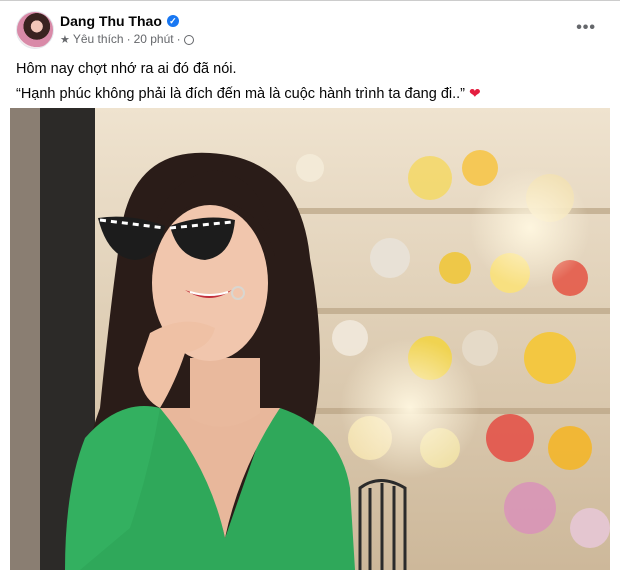 This screenshot has width=620, height=570. Describe the element at coordinates (126, 69) in the screenshot. I see `post-text-line-1: Hôm nay chợt nhớ ra ai đó đã nói.` at that location.